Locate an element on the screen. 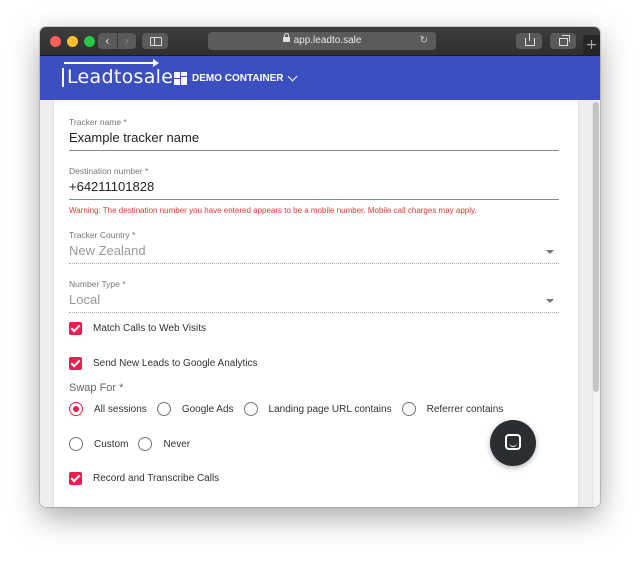  zoom-window-button is located at coordinates (89, 41).